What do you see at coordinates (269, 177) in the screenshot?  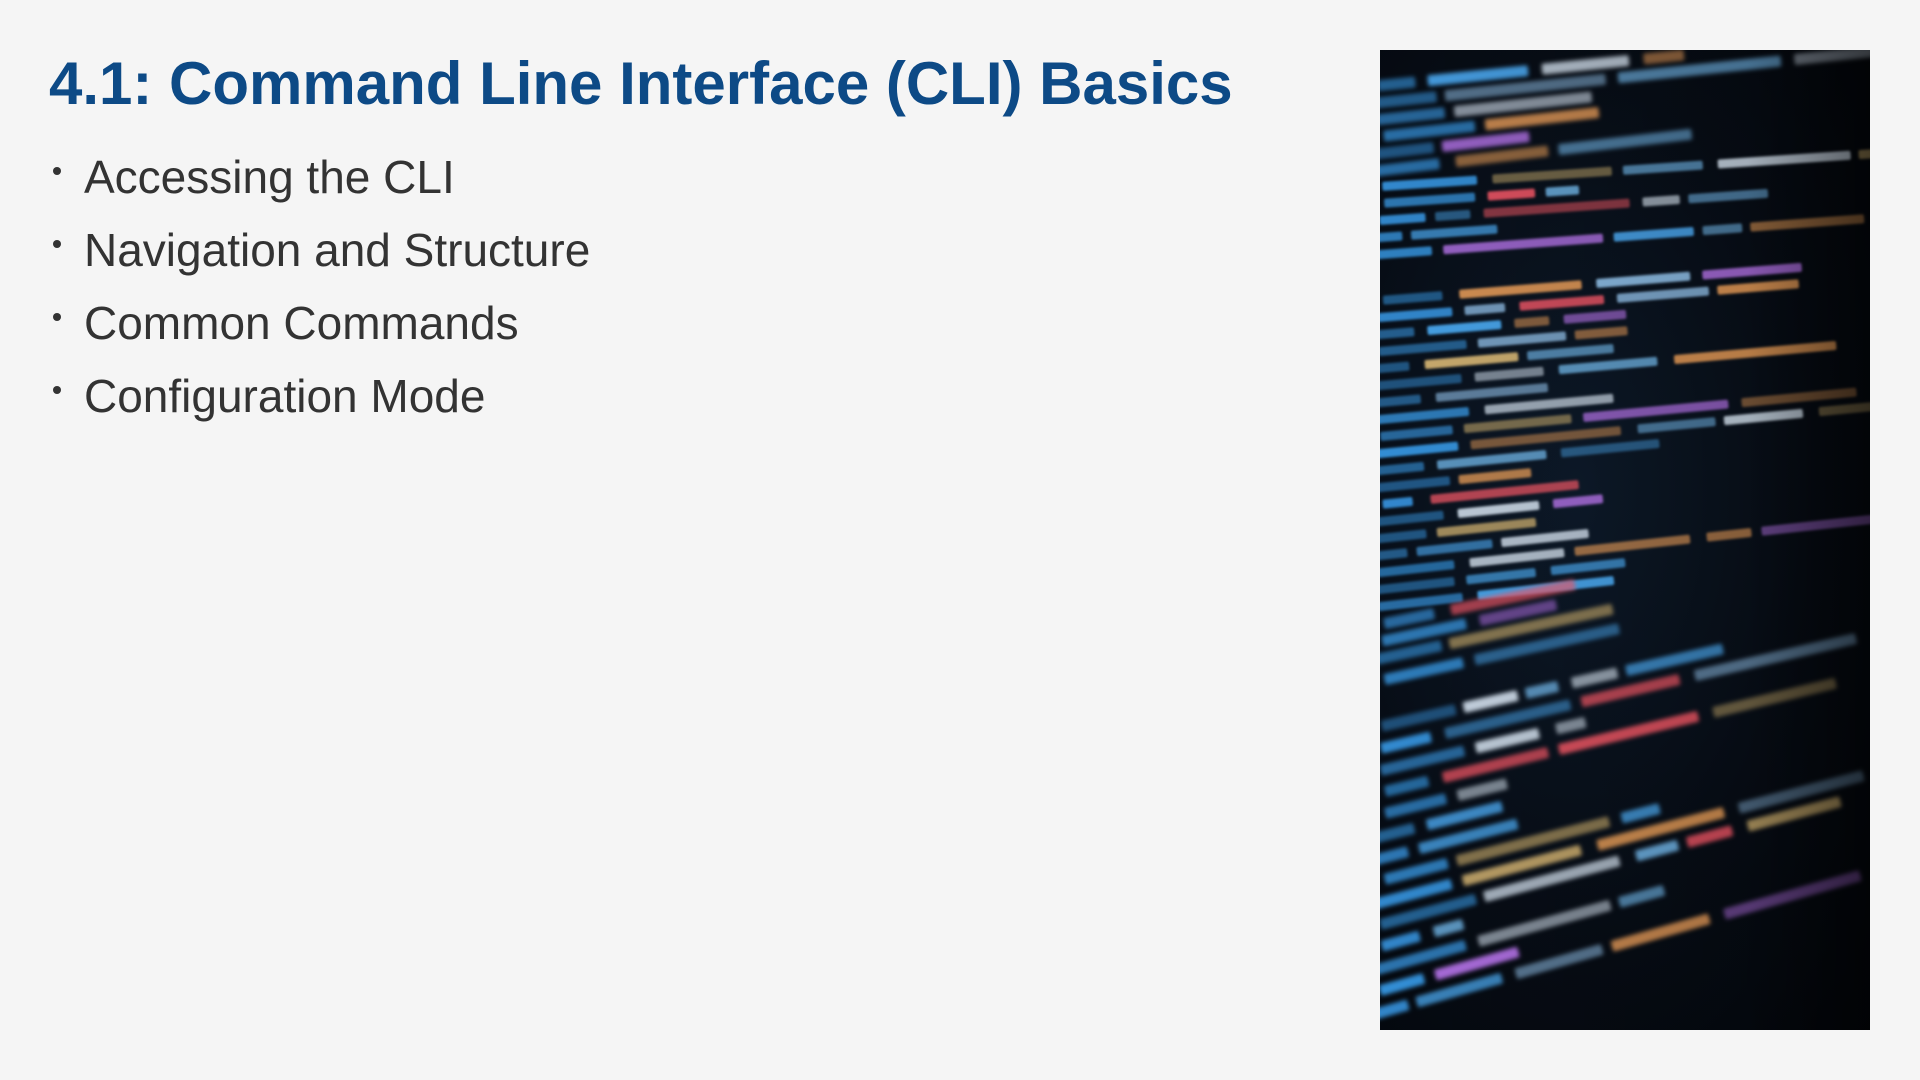 I see `bullet-text: Accessing the CLI` at bounding box center [269, 177].